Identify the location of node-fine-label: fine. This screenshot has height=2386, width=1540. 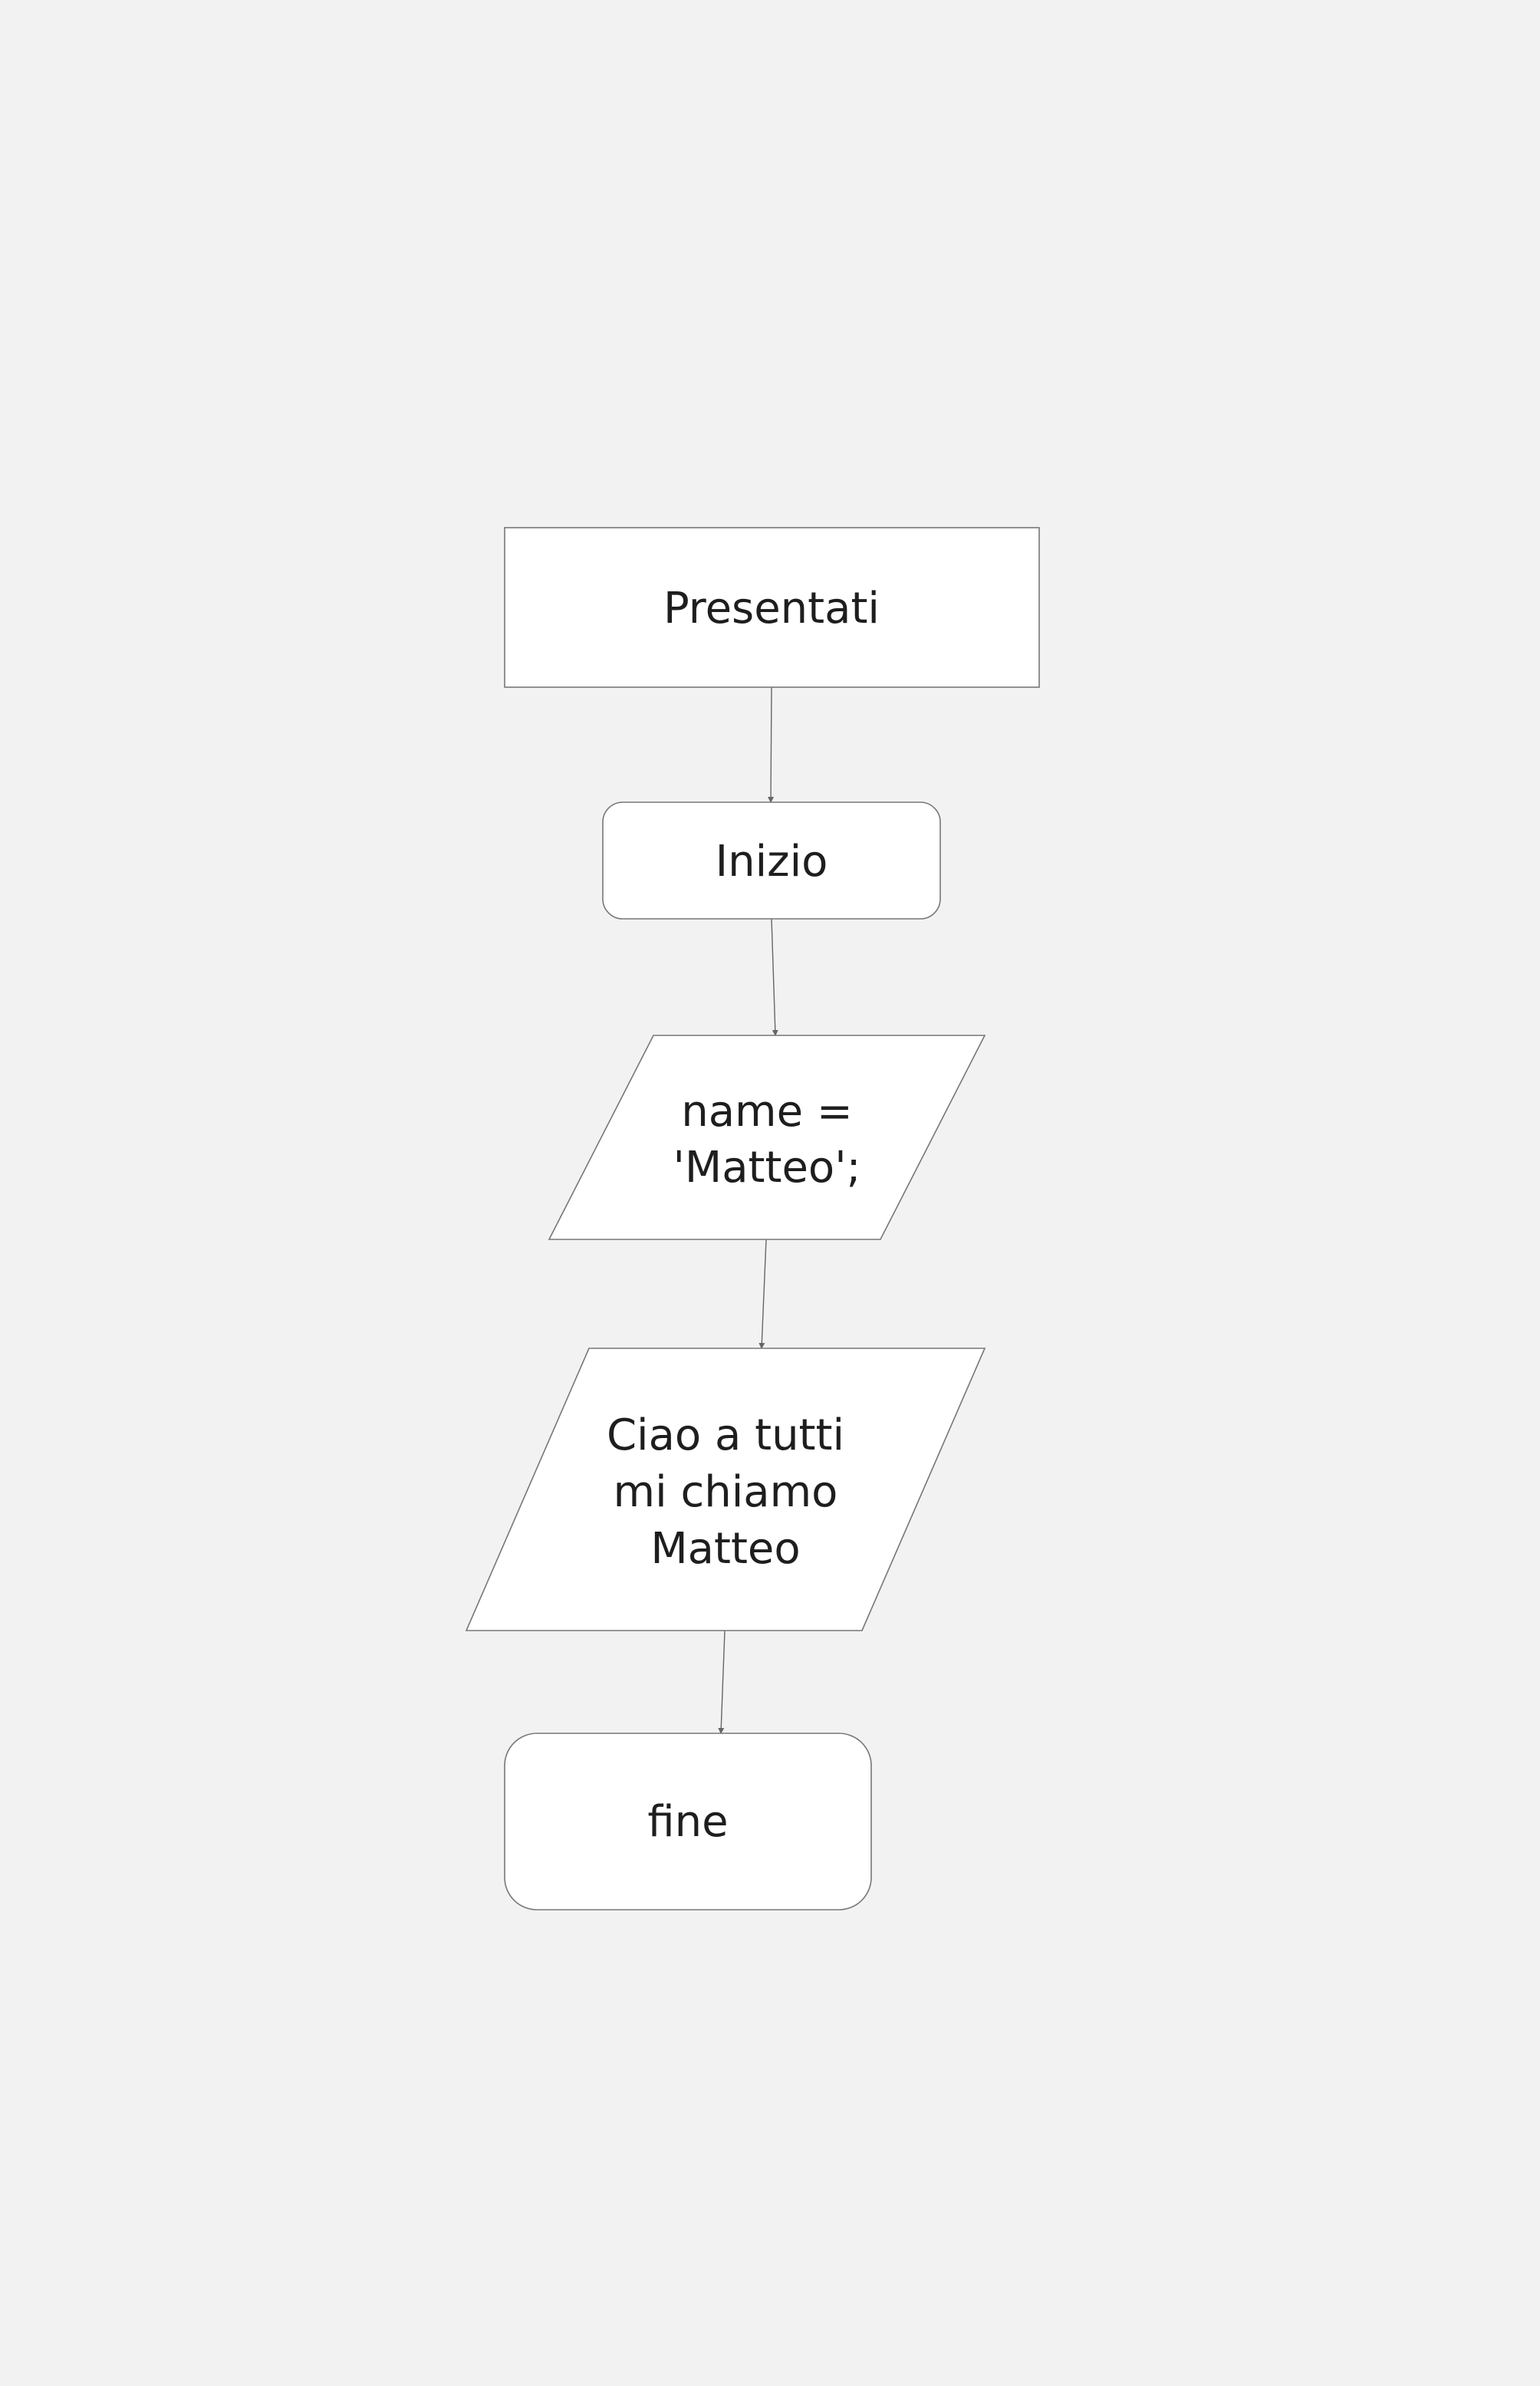
(687, 1822).